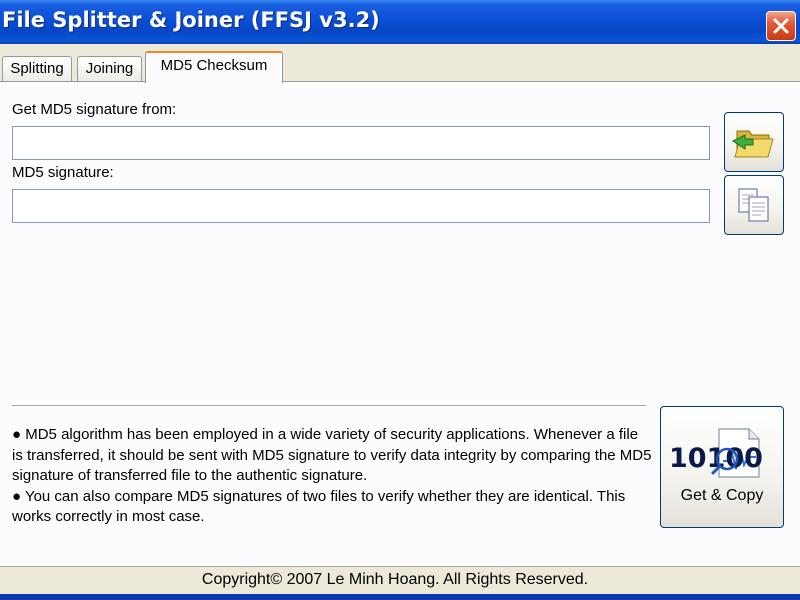 This screenshot has width=800, height=600. I want to click on tab-joining: Joining, so click(109, 69).